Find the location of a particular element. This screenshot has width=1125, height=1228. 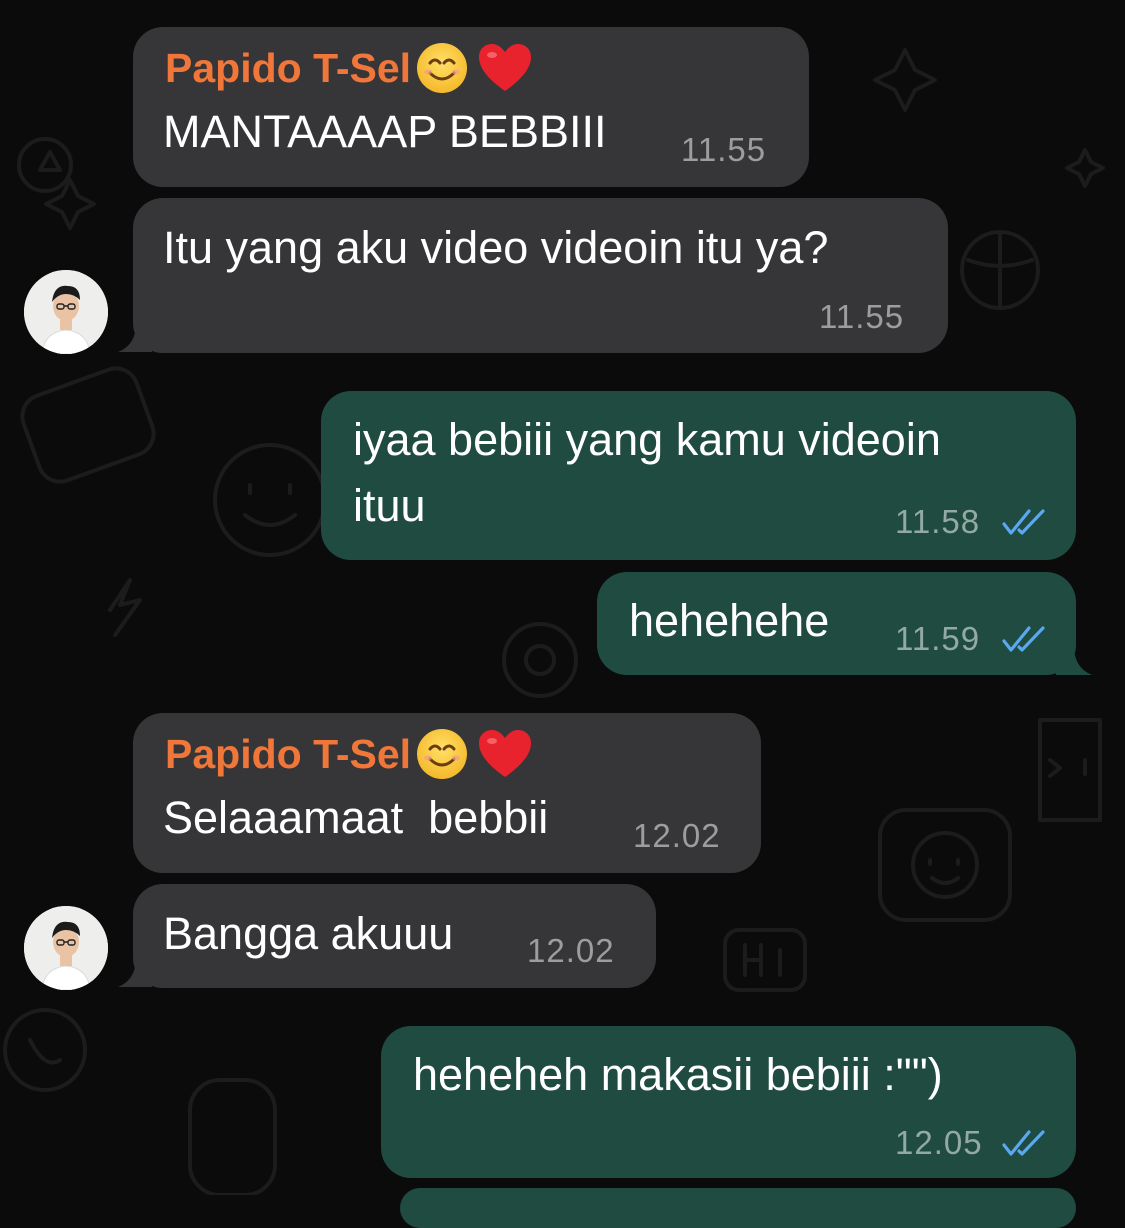

message-text: heheheh makasii bebiii :"") is located at coordinates (678, 1074).